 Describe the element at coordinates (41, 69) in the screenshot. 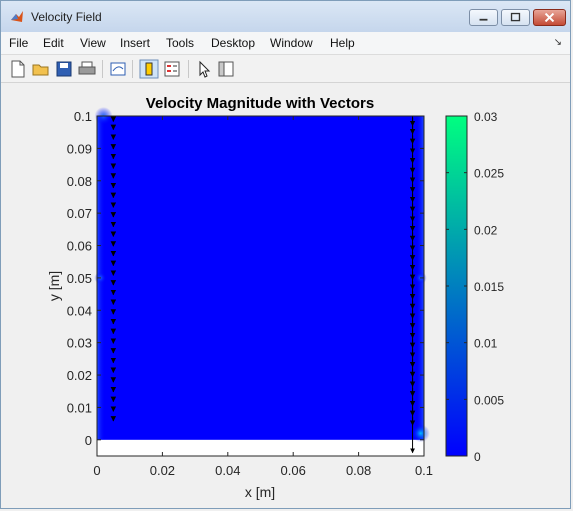

I see `open-file-icon` at that location.